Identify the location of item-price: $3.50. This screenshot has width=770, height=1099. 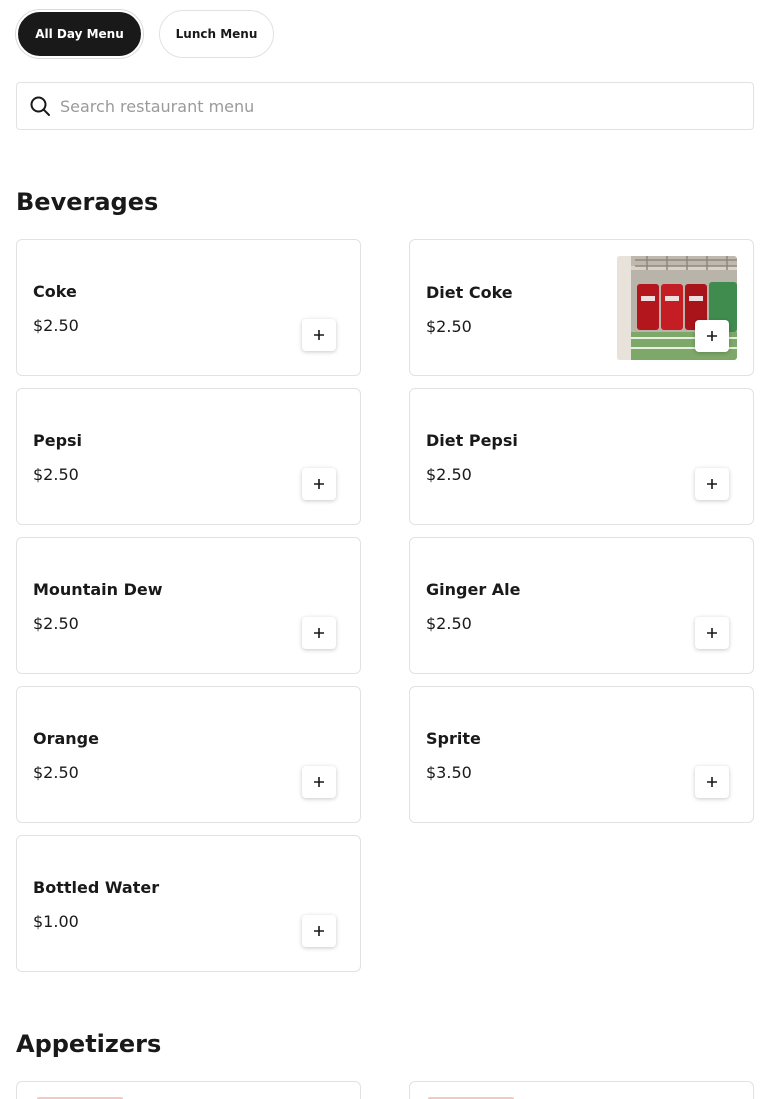
(449, 772).